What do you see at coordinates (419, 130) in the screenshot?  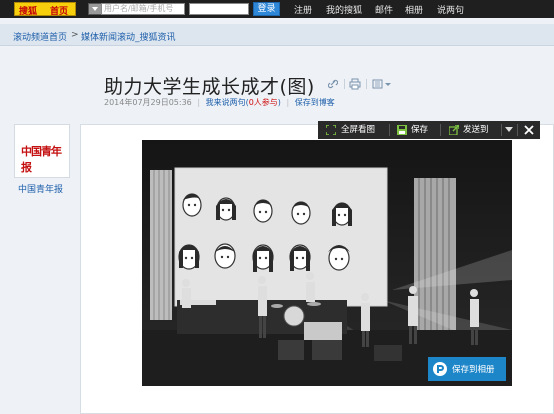 I see `save-button: 保存` at bounding box center [419, 130].